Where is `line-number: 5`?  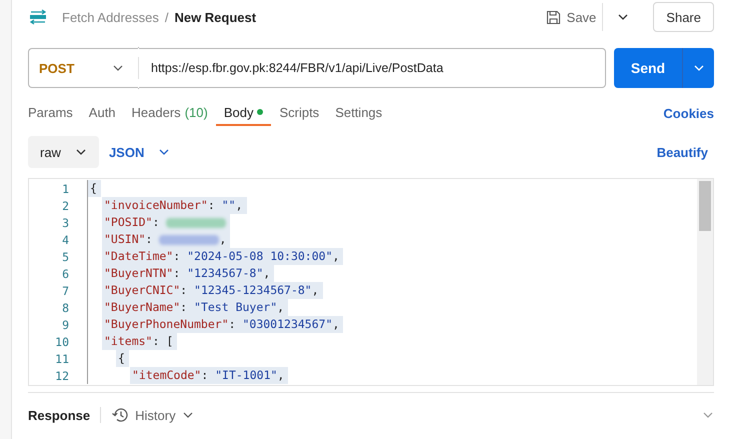 line-number: 5 is located at coordinates (65, 257).